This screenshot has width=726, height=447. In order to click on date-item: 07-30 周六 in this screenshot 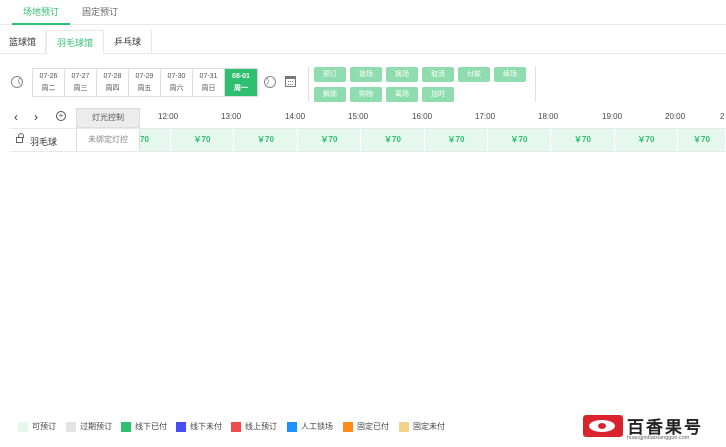, I will do `click(177, 82)`.